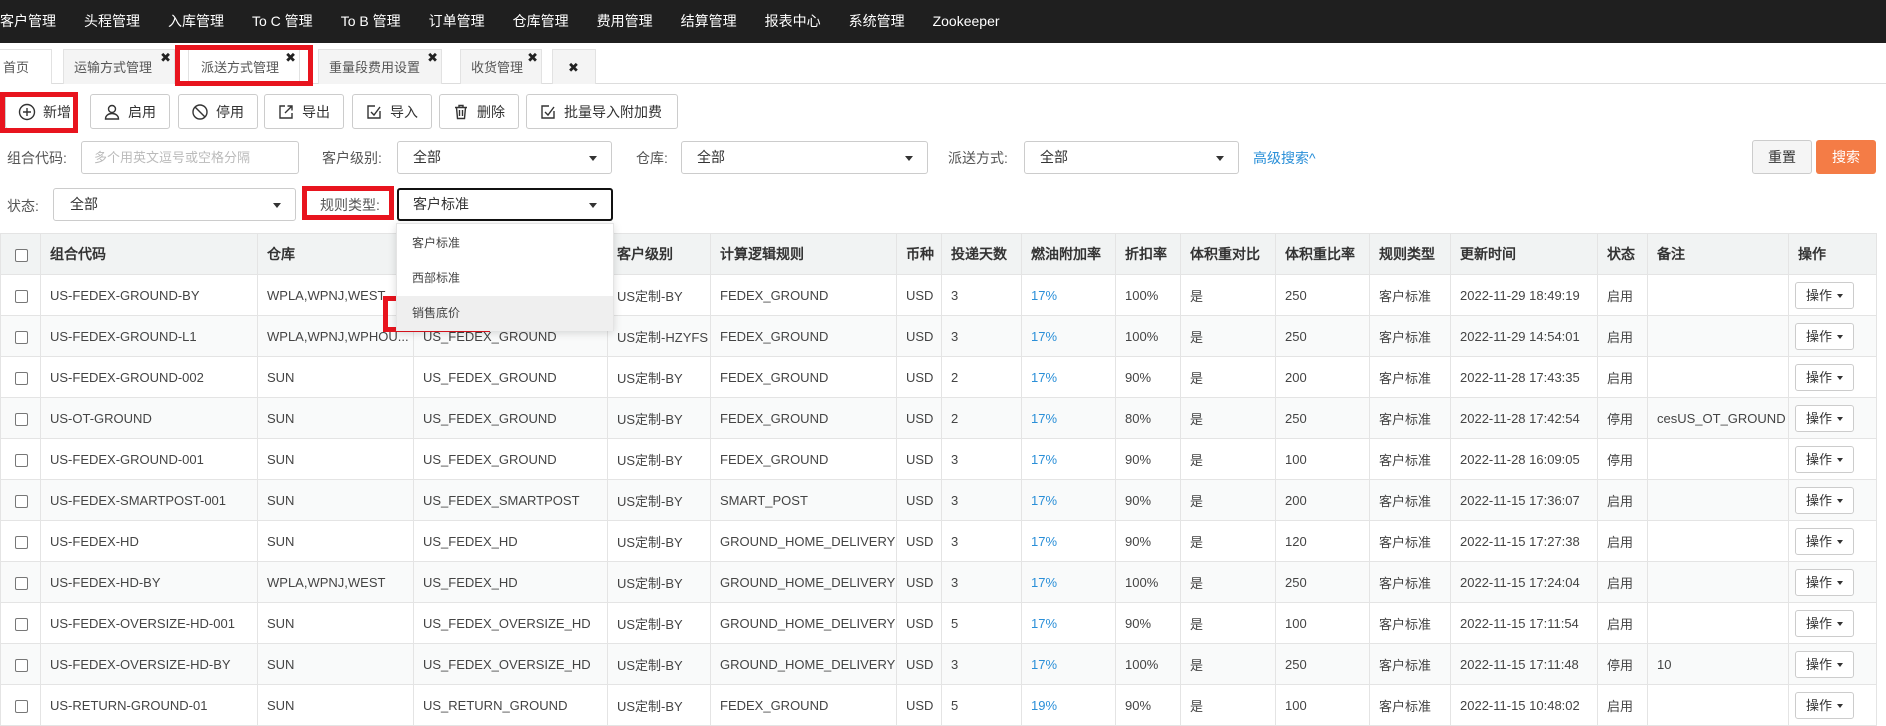 Image resolution: width=1886 pixels, height=726 pixels. I want to click on table-cell: US_FEDEX_GROUND, so click(510, 418).